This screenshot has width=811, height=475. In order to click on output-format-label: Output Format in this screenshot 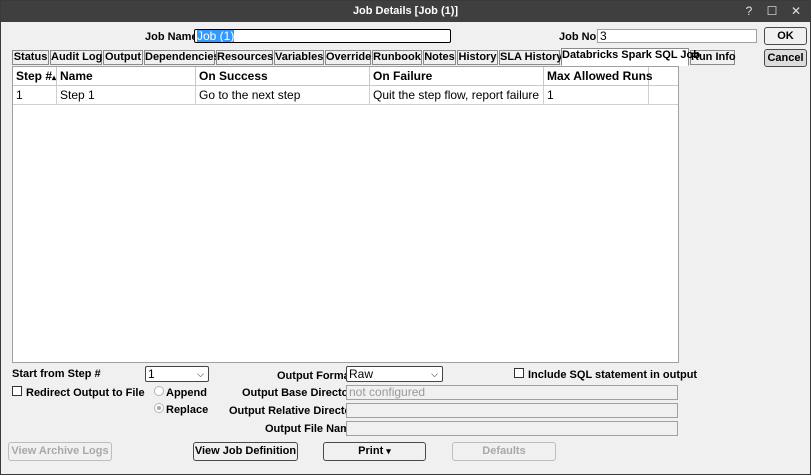, I will do `click(315, 376)`.